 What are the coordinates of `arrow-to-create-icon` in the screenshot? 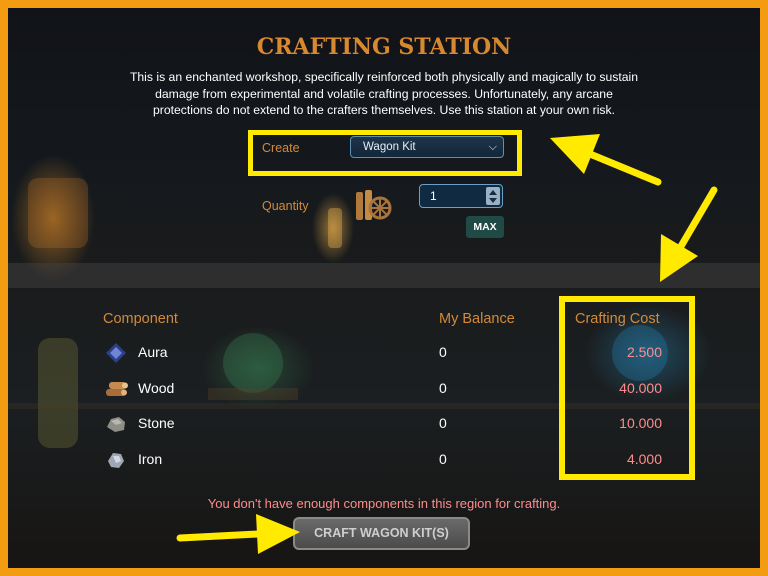 It's located at (606, 160).